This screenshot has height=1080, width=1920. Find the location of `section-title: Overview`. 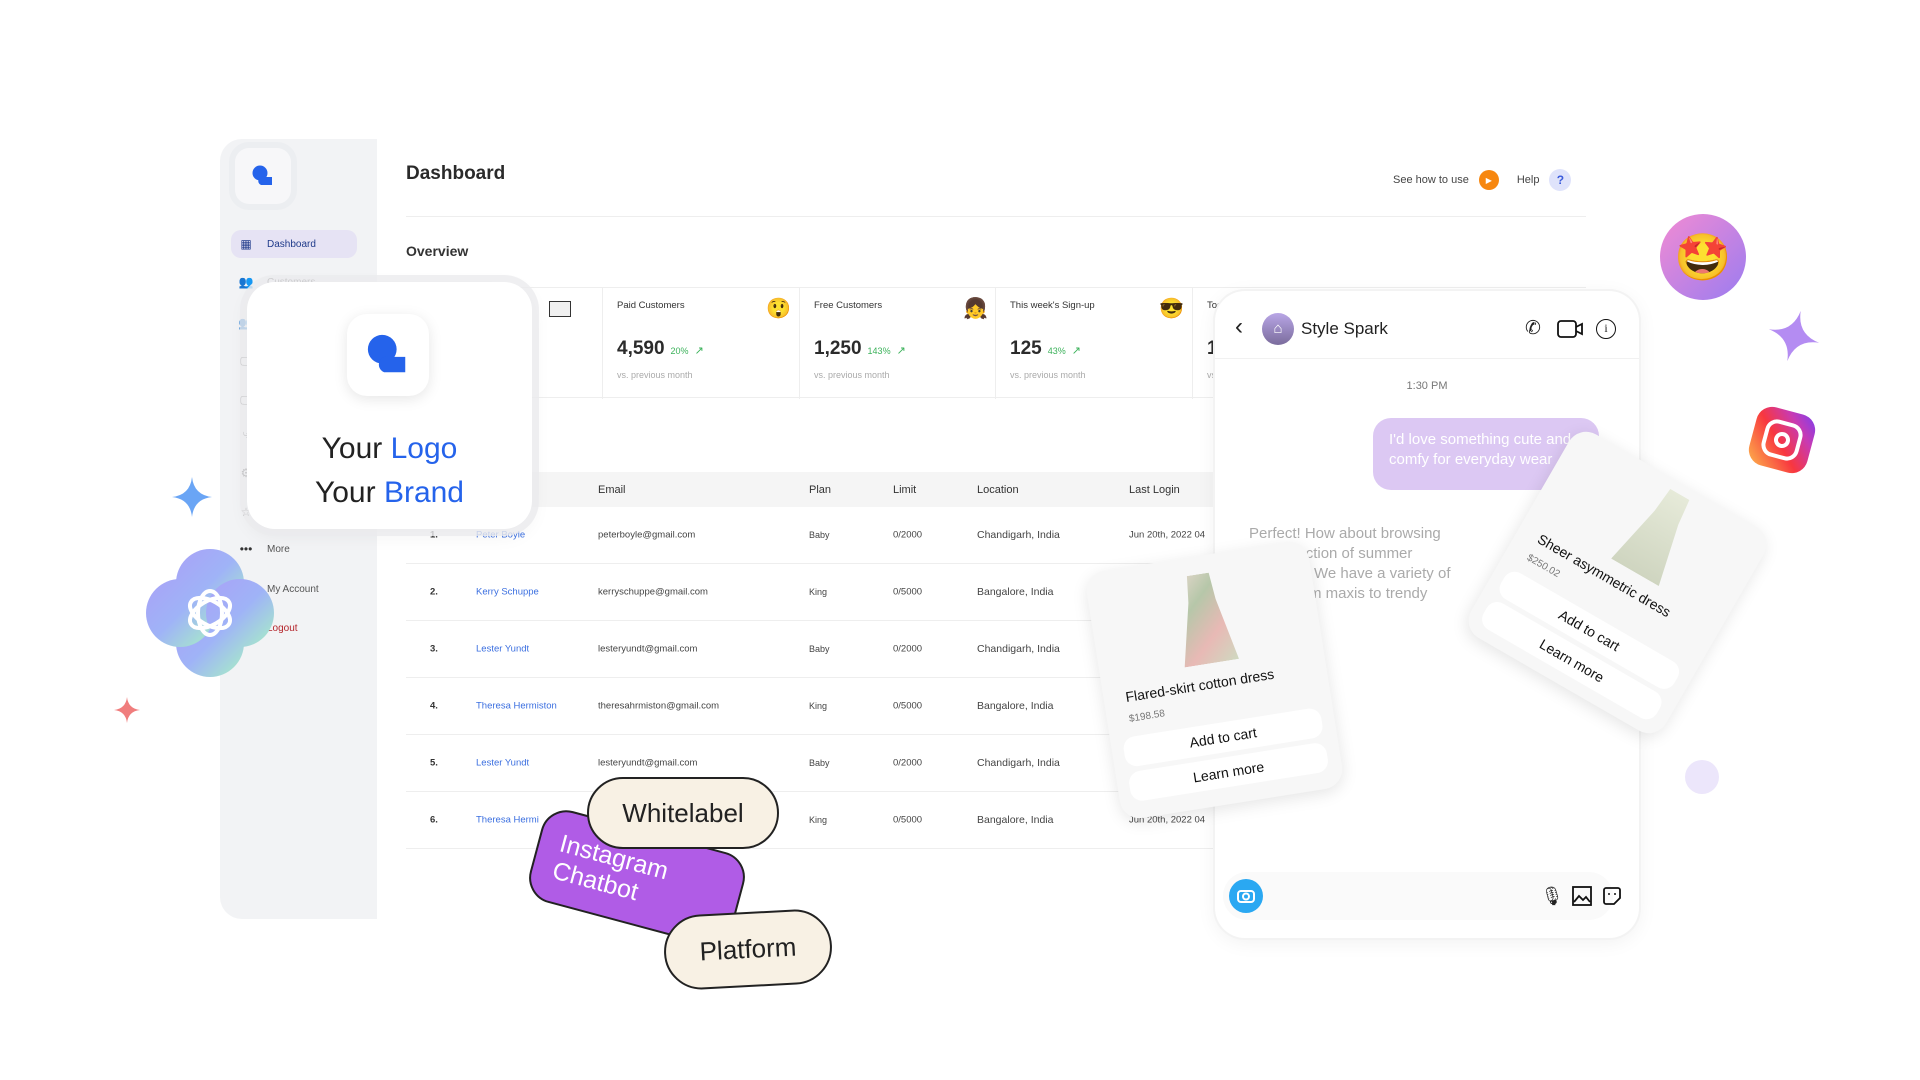

section-title: Overview is located at coordinates (437, 251).